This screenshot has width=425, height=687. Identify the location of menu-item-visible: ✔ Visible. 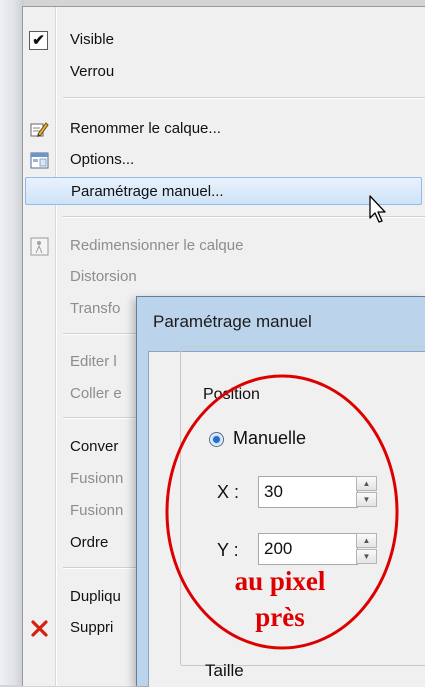
(224, 40).